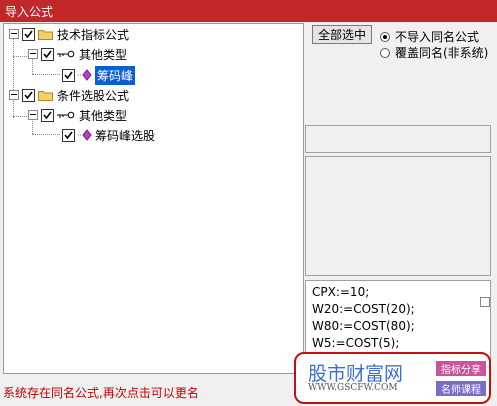 Image resolution: width=497 pixels, height=406 pixels. Describe the element at coordinates (125, 135) in the screenshot. I see `tree-node-label: 筹码峰选股` at that location.